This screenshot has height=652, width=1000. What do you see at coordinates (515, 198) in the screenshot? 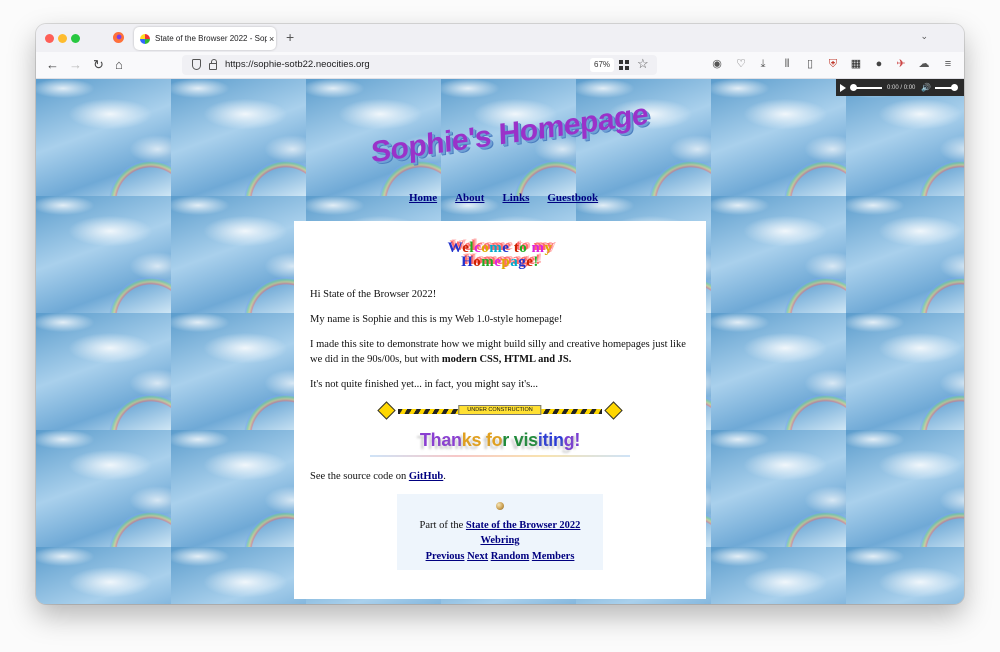
I see `nav-link-links: Links` at bounding box center [515, 198].